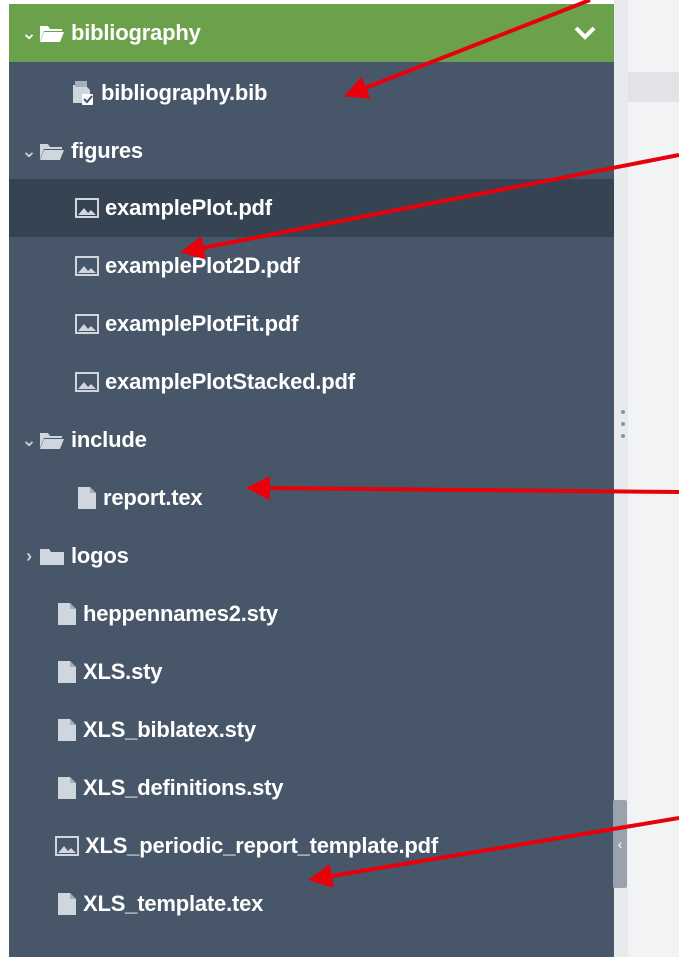 The height and width of the screenshot is (957, 679). What do you see at coordinates (311, 208) in the screenshot?
I see `tree-file-exampleplot-pdf: examplePlot.pdf` at bounding box center [311, 208].